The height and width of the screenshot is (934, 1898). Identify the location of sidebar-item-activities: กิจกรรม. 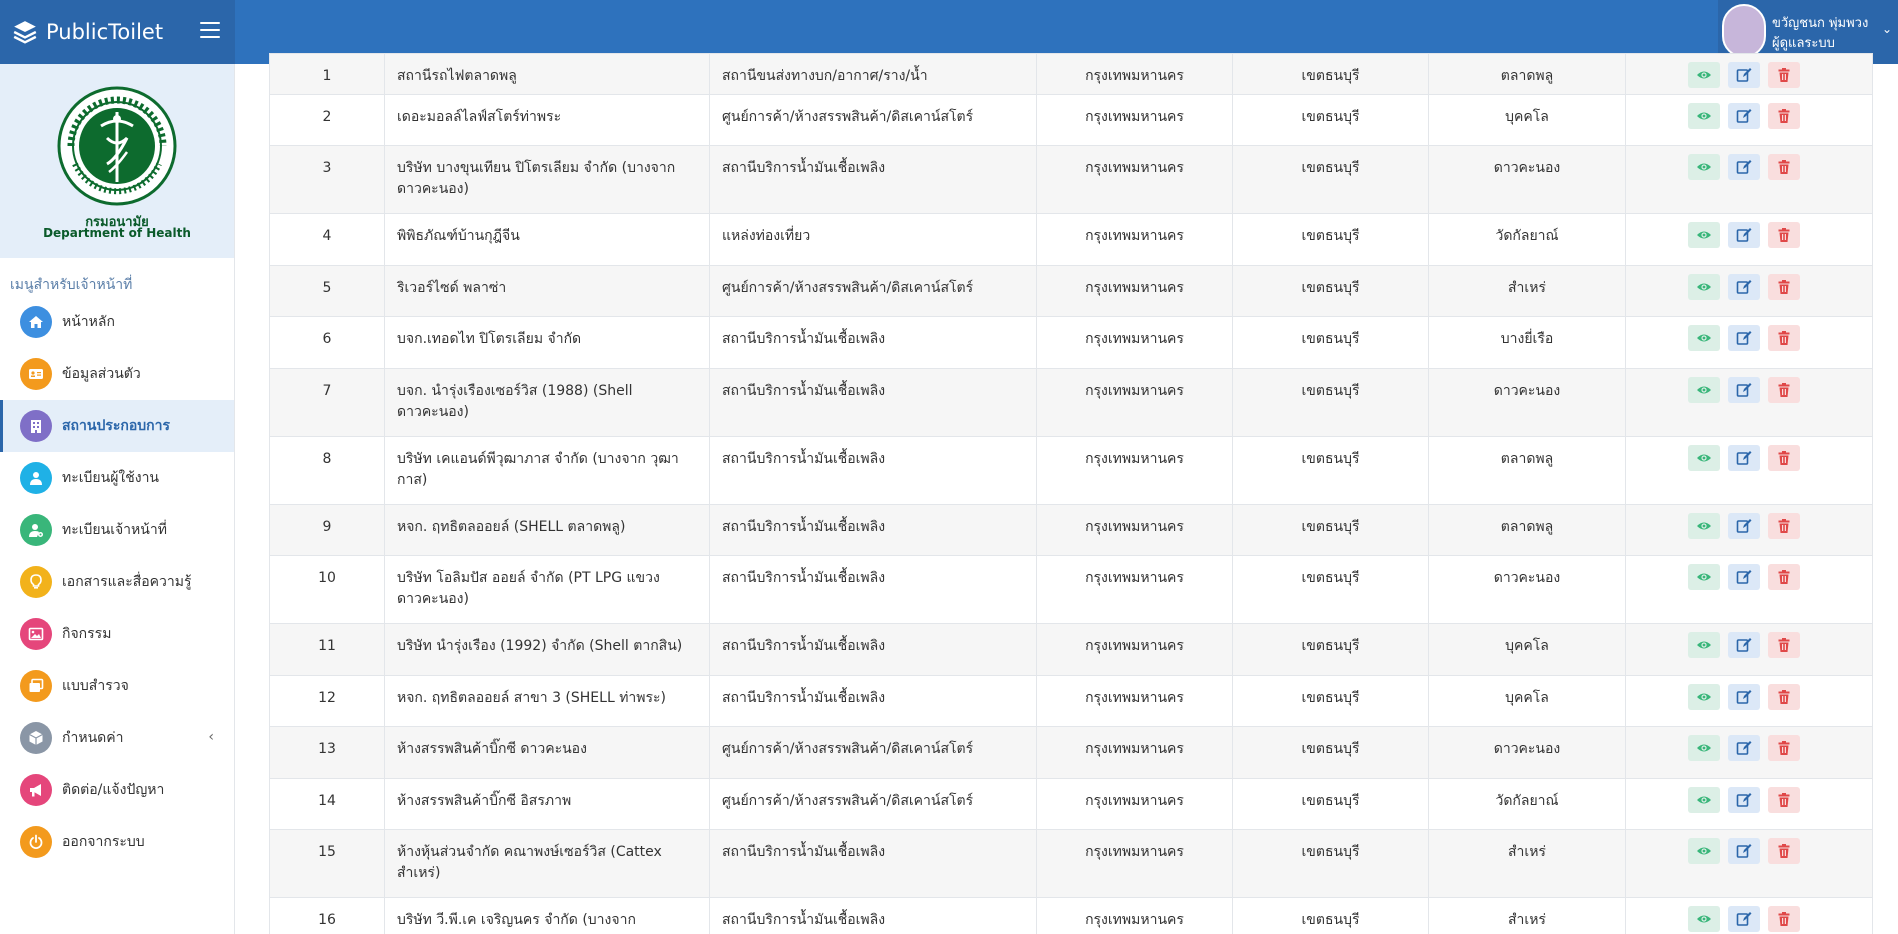
(117, 634).